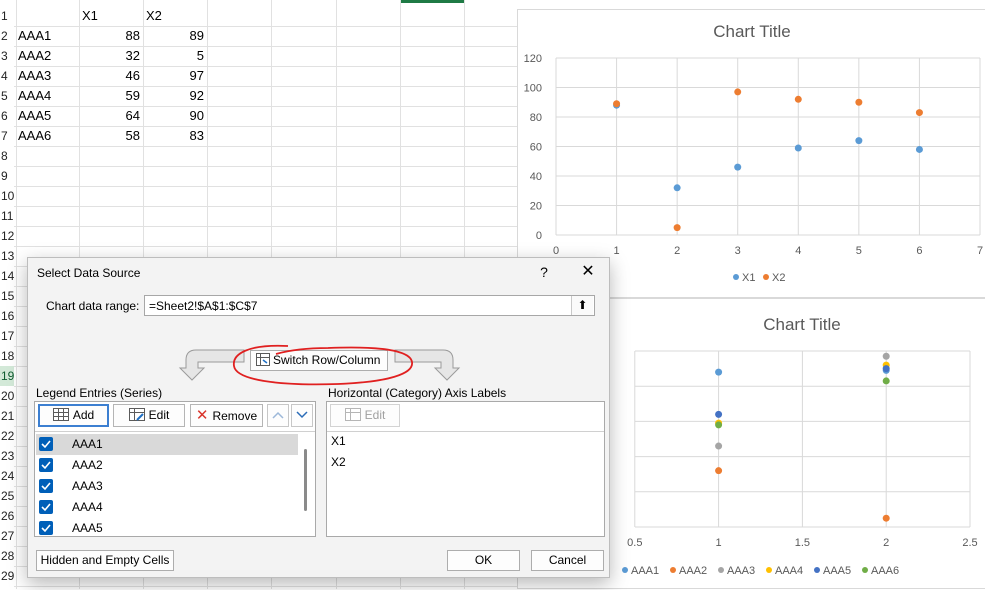  I want to click on row-header: 2, so click(7, 36).